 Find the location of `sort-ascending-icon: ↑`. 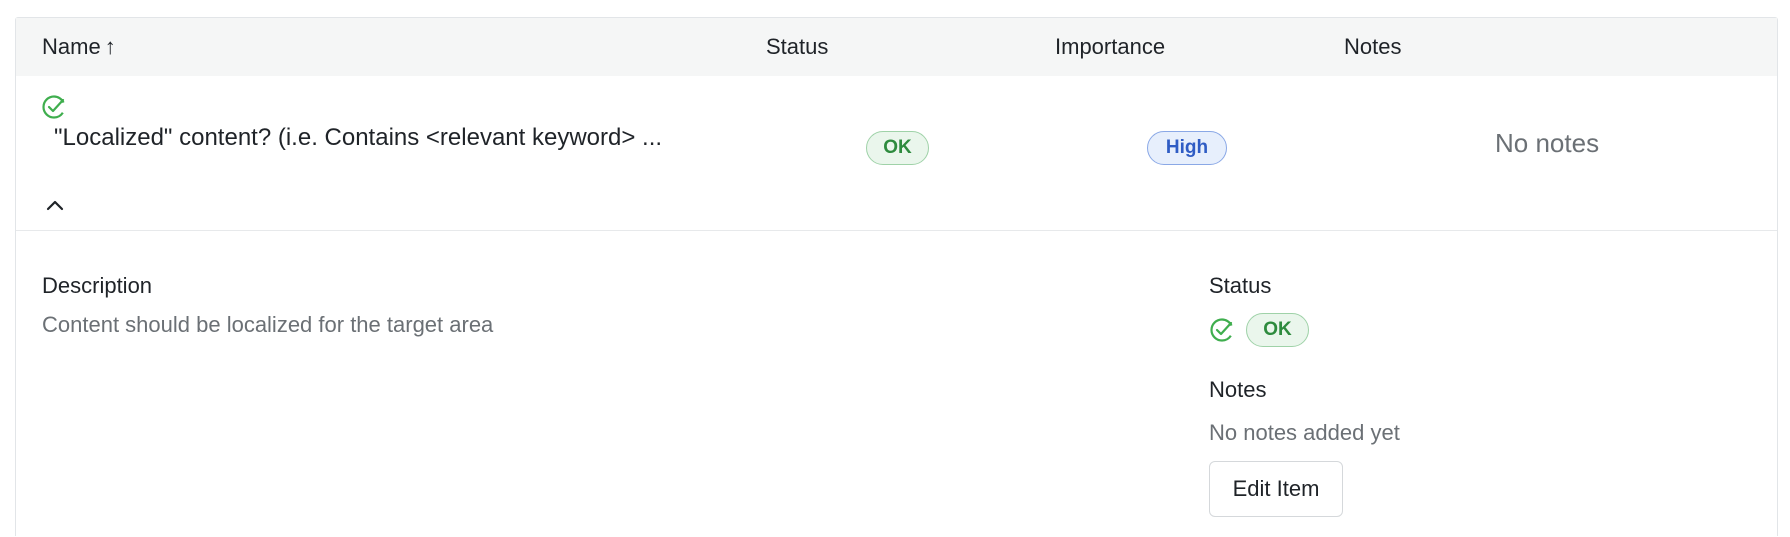

sort-ascending-icon: ↑ is located at coordinates (110, 46).